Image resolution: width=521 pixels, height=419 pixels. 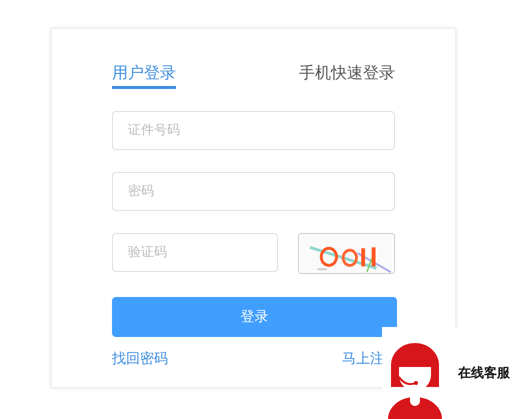 I want to click on support-label: 在线客服, so click(x=484, y=373).